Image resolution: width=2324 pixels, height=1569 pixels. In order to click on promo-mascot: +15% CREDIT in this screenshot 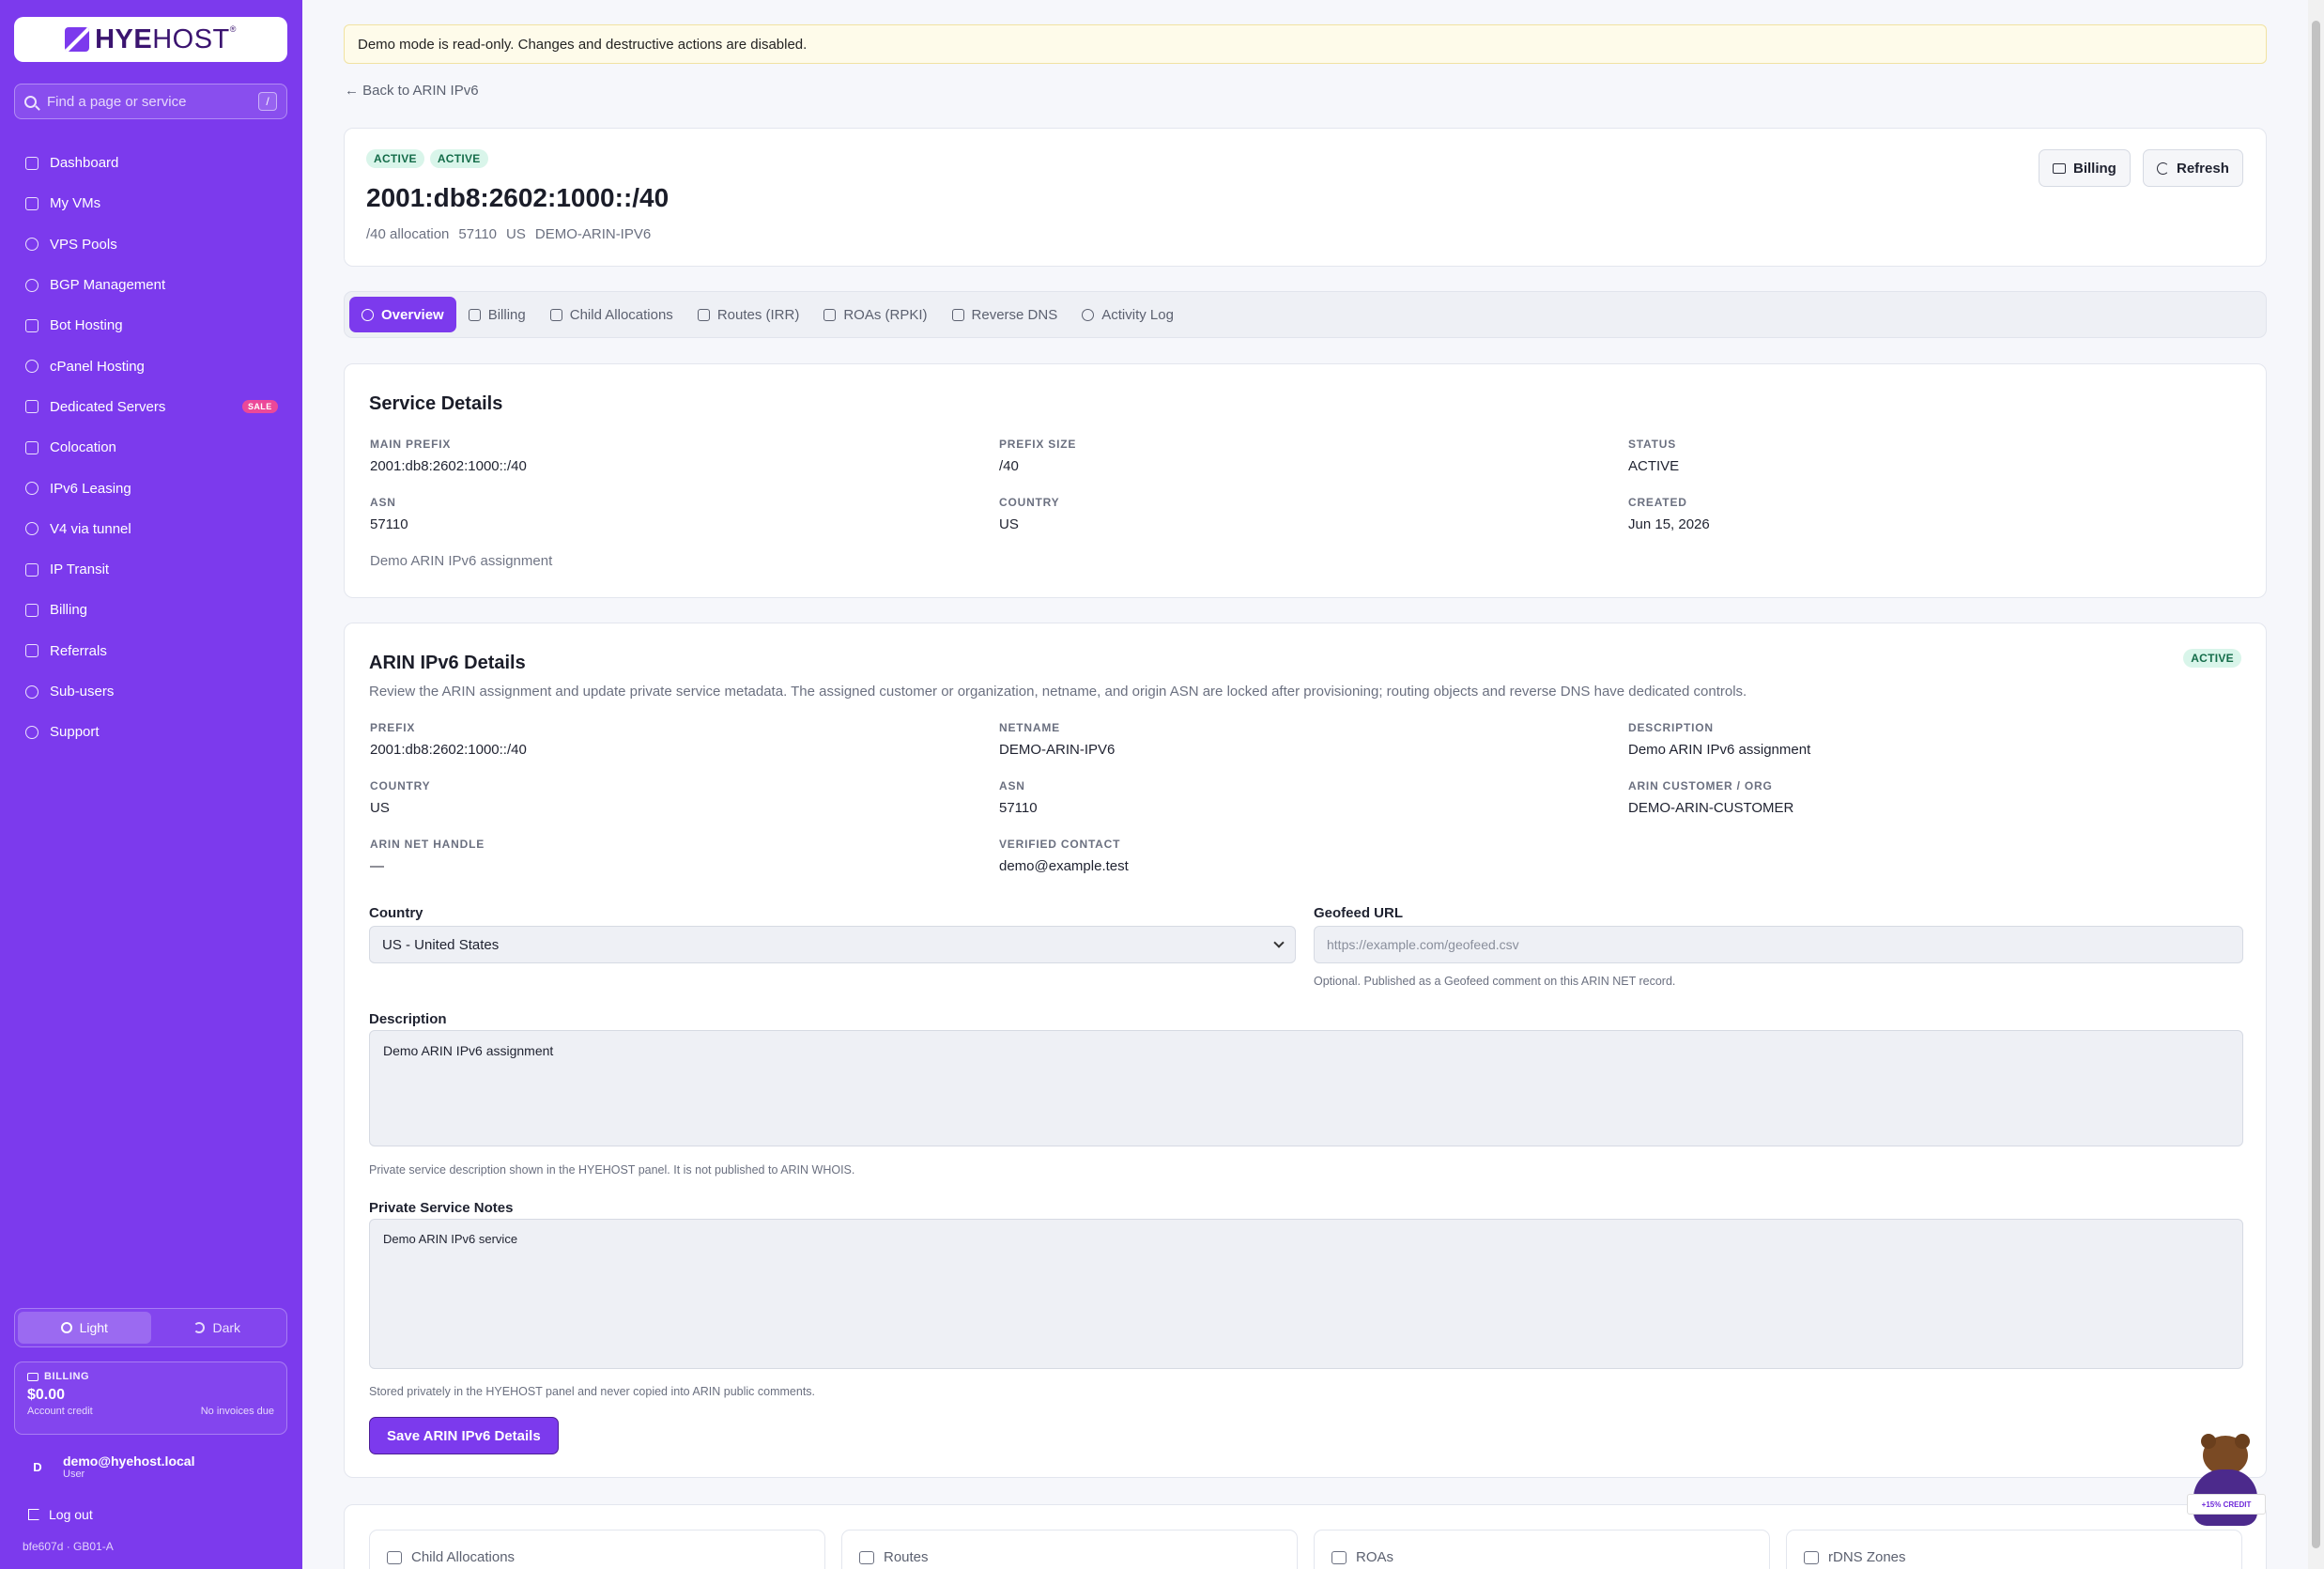, I will do `click(2227, 1489)`.